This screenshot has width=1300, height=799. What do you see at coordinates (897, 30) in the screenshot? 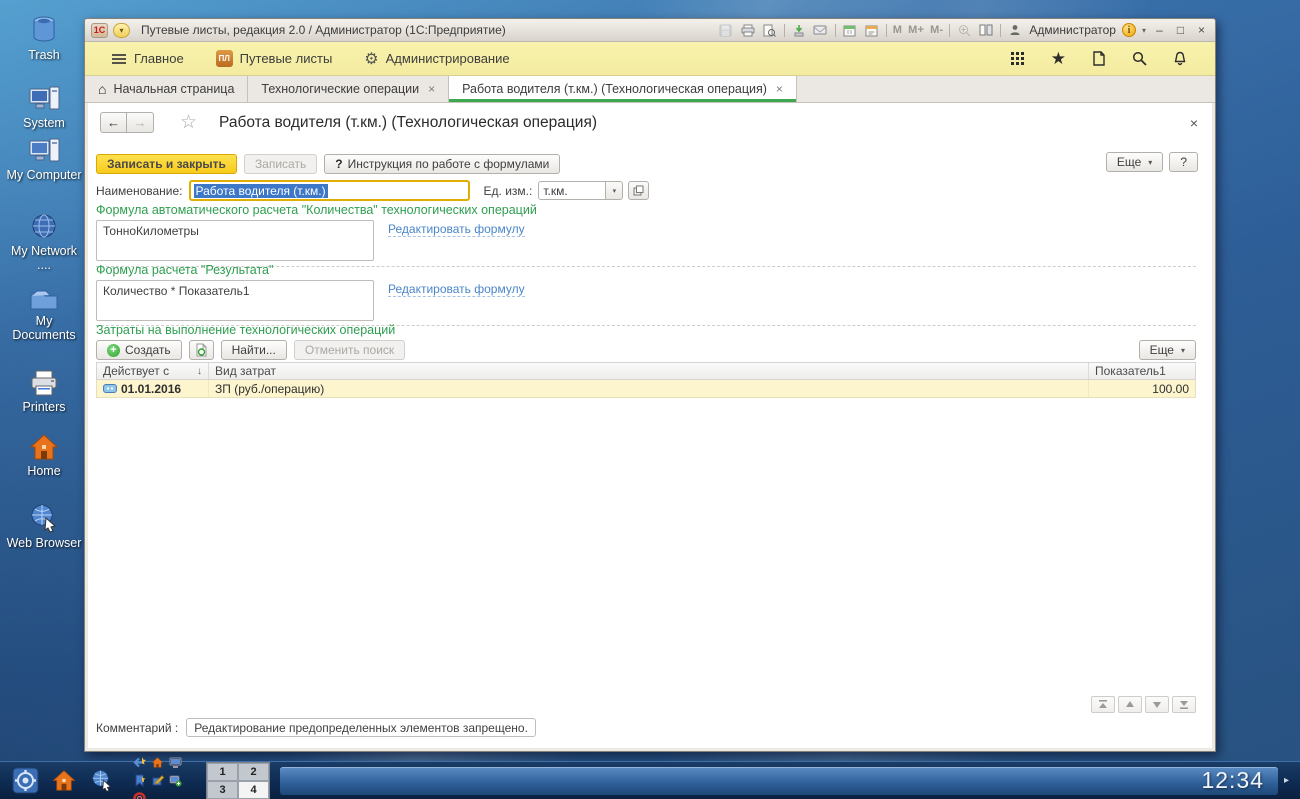
I see `calc-m-button: M` at bounding box center [897, 30].